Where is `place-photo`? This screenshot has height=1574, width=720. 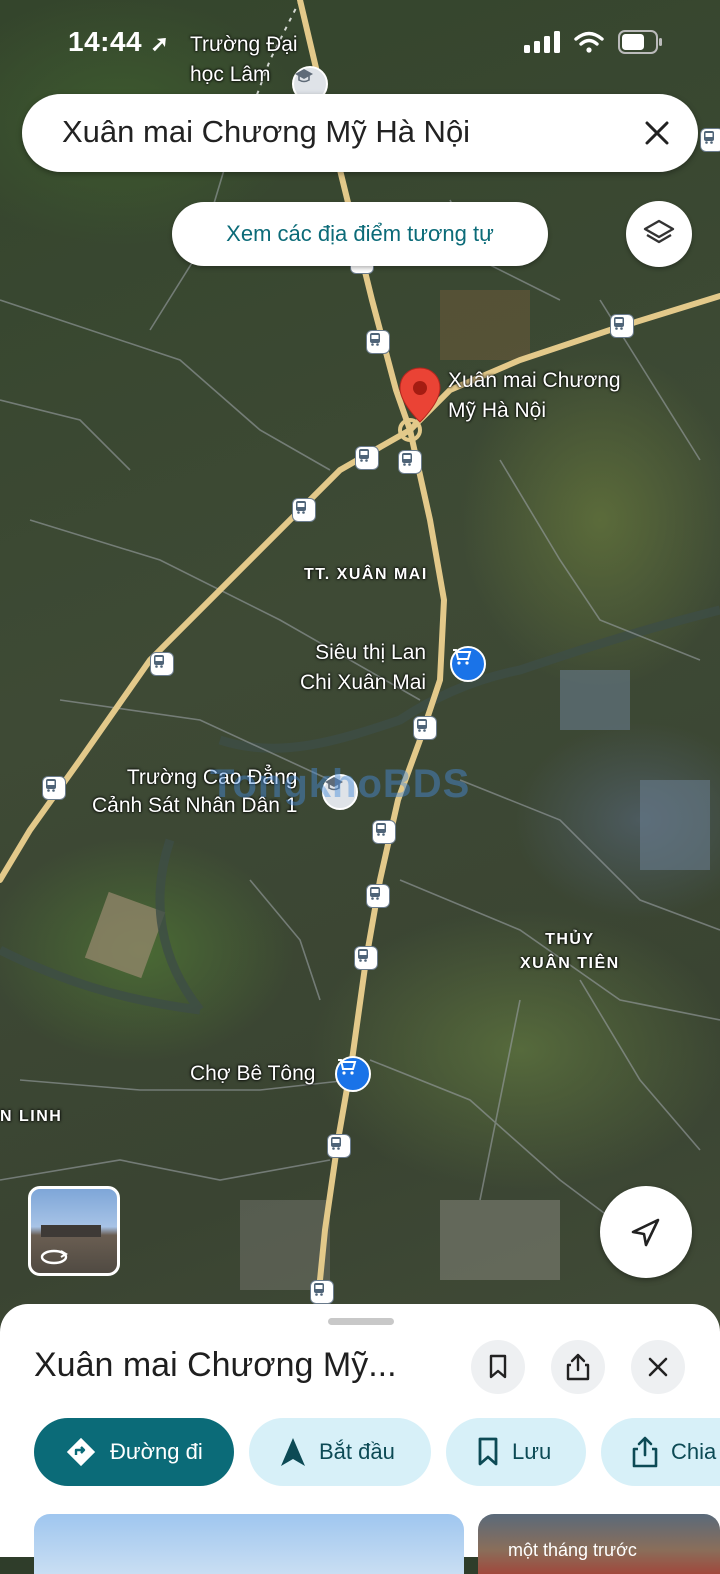
place-photo is located at coordinates (249, 1544).